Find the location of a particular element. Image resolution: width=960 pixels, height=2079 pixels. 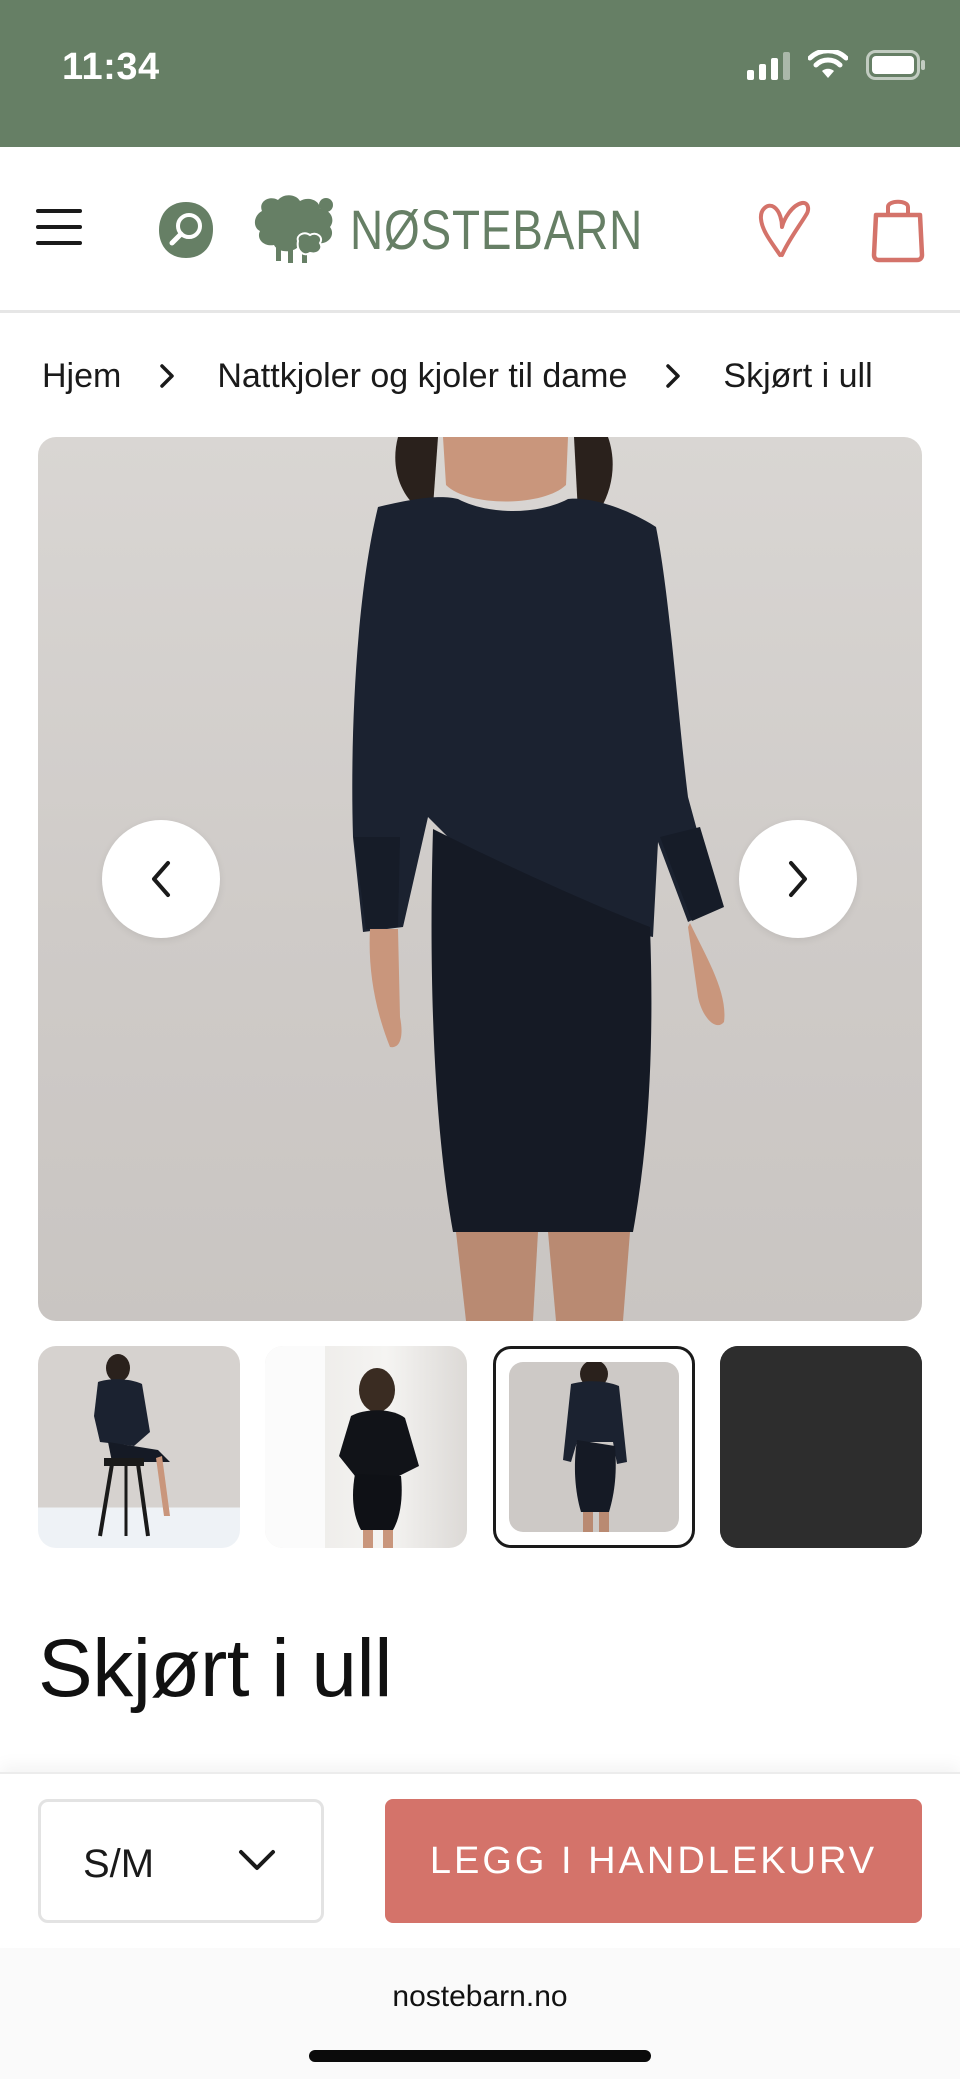

thumbnail-standing-window is located at coordinates (366, 1447).